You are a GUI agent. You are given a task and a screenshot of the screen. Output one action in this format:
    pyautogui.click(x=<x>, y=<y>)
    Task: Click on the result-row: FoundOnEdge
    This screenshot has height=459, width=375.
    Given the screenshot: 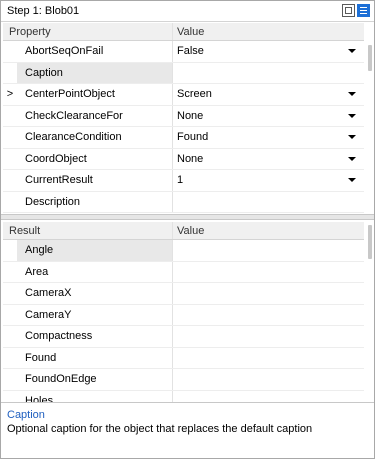 What is the action you would take?
    pyautogui.click(x=183, y=380)
    